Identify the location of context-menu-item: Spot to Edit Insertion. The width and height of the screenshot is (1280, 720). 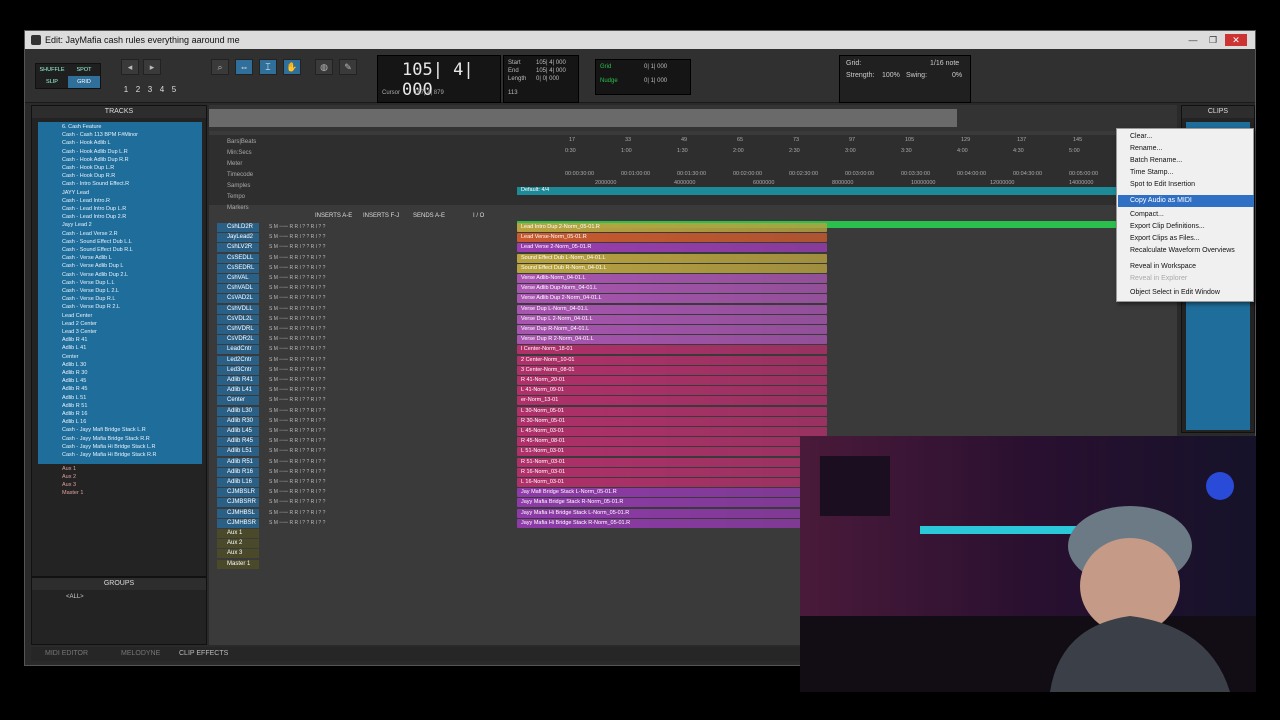
(1186, 185).